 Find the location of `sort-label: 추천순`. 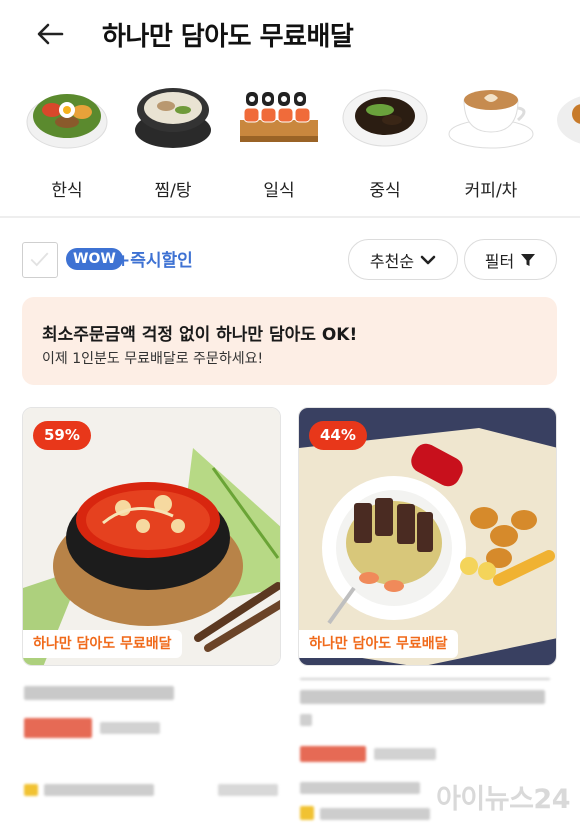

sort-label: 추천순 is located at coordinates (392, 261).